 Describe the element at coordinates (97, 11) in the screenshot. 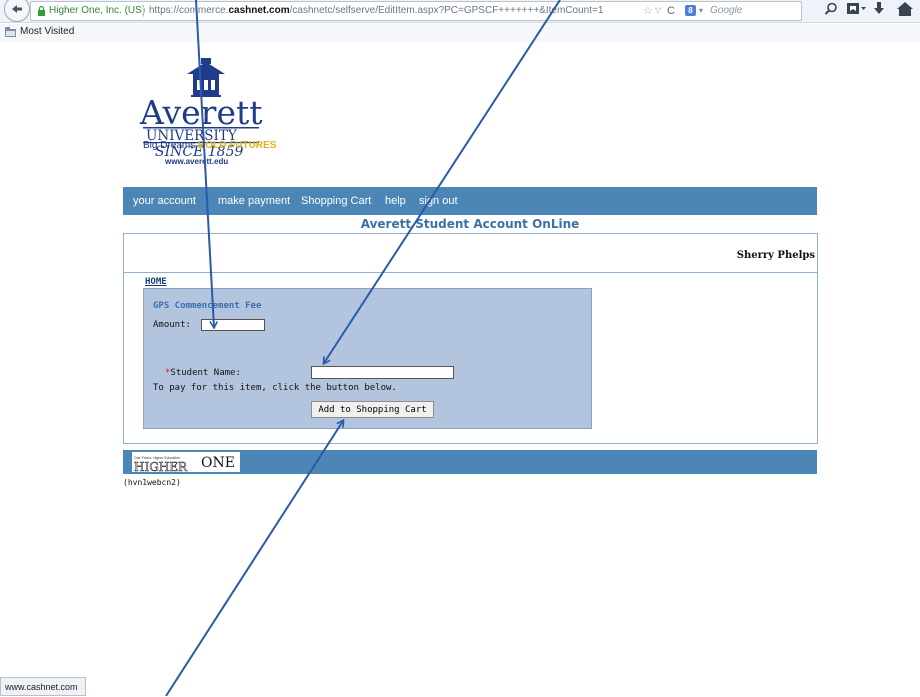

I see `site-identity: Higher One, Inc. (US)` at that location.